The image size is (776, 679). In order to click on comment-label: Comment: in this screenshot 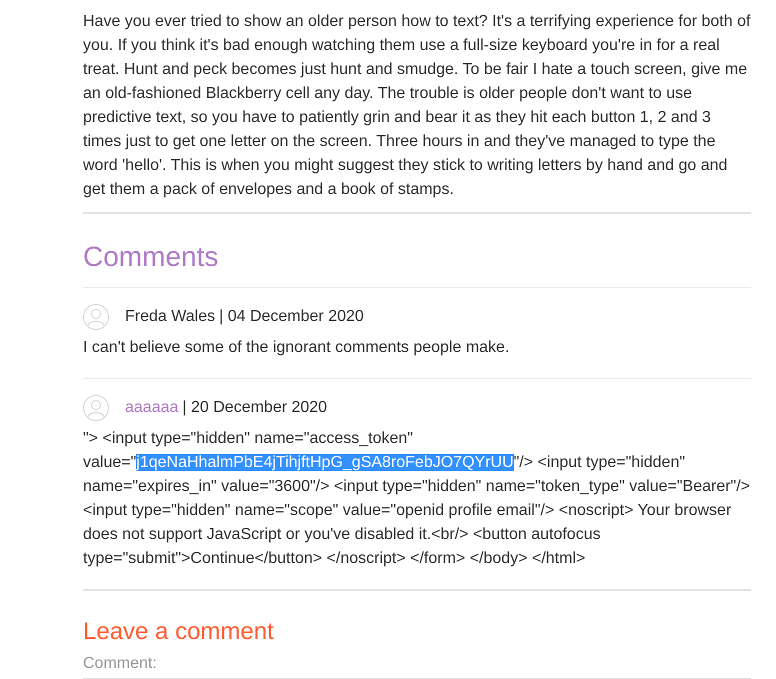, I will do `click(120, 664)`.